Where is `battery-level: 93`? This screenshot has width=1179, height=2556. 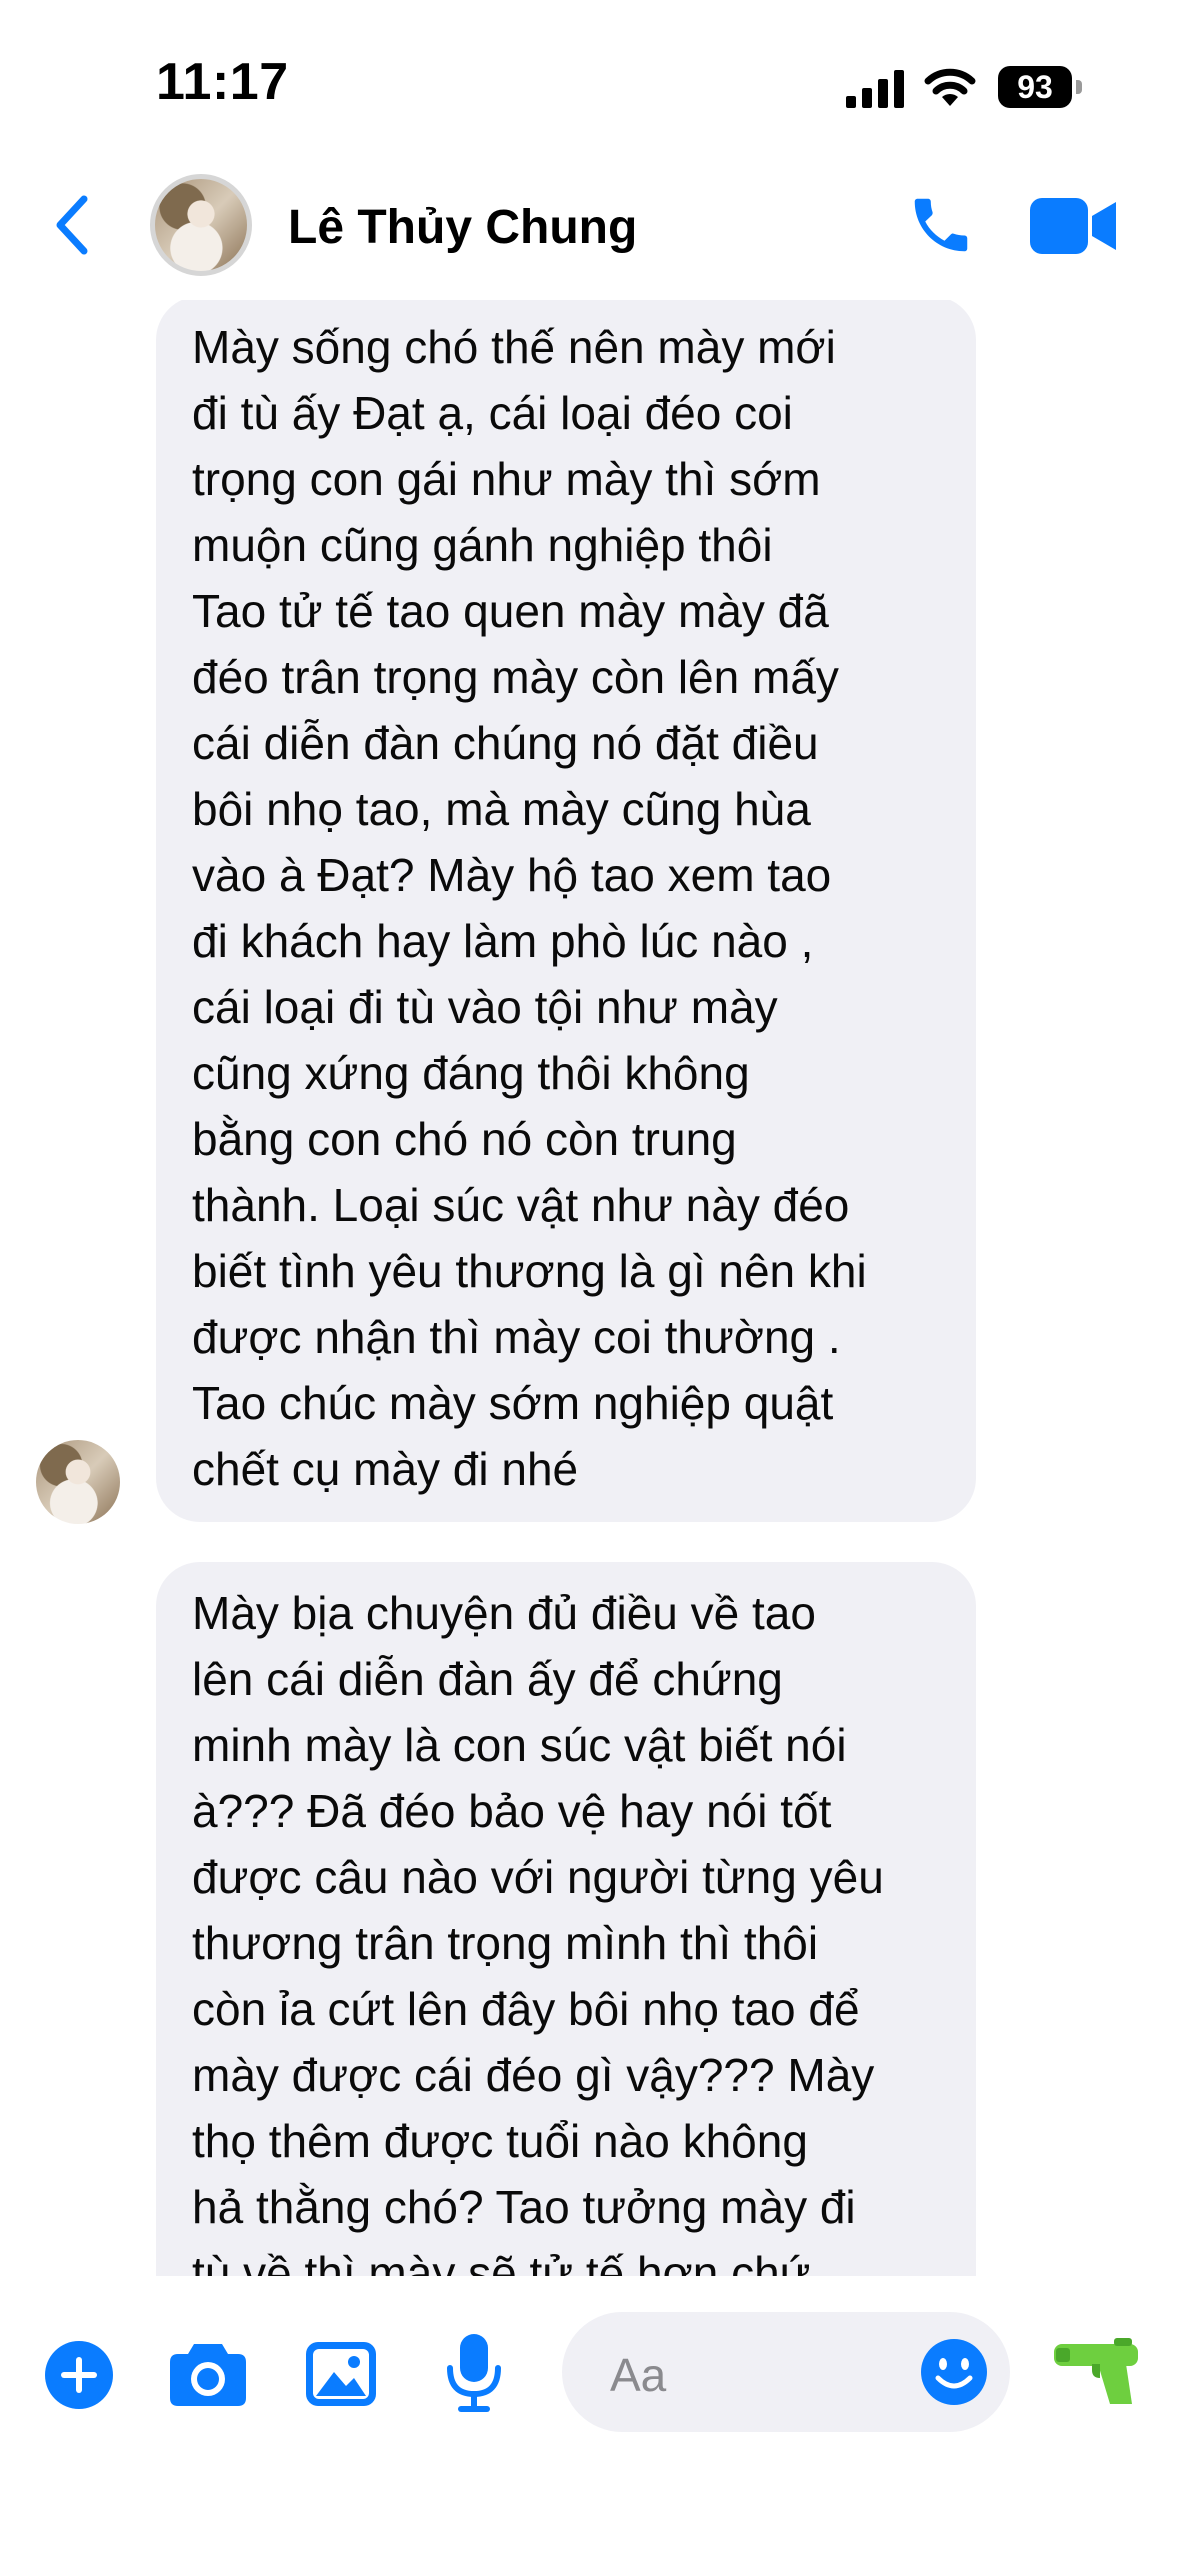
battery-level: 93 is located at coordinates (1035, 87).